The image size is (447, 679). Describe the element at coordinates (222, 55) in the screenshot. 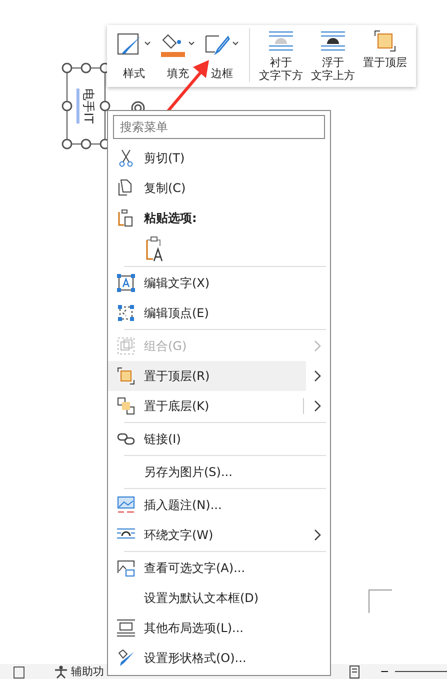

I see `toolbar-button: 边框` at that location.